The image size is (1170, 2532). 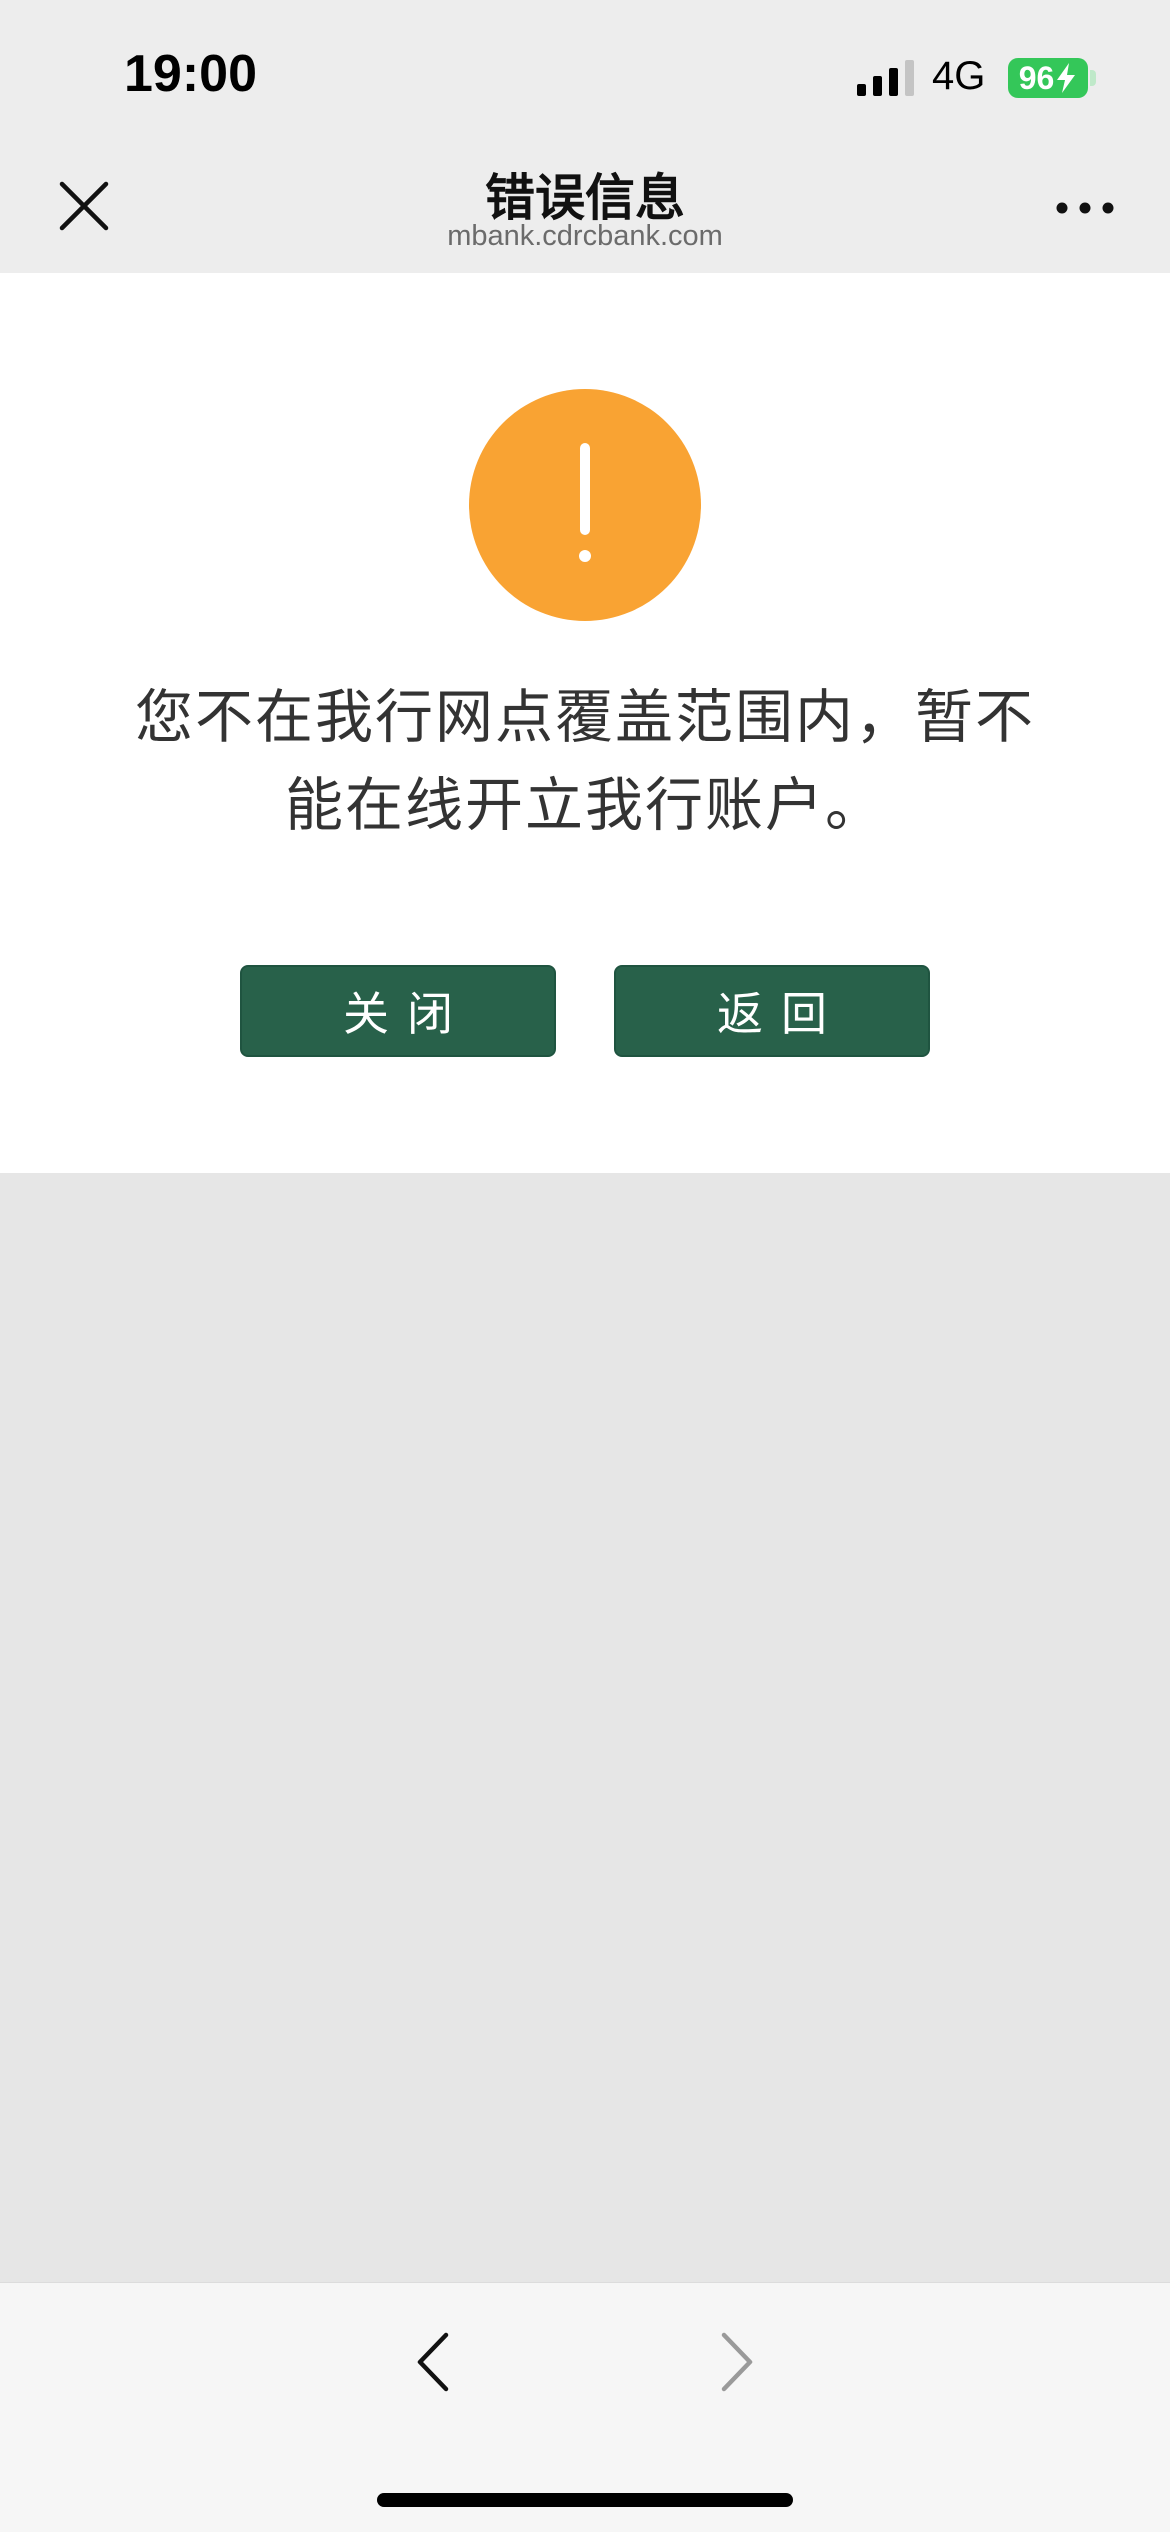 What do you see at coordinates (737, 2362) in the screenshot?
I see `forward-arrow-icon` at bounding box center [737, 2362].